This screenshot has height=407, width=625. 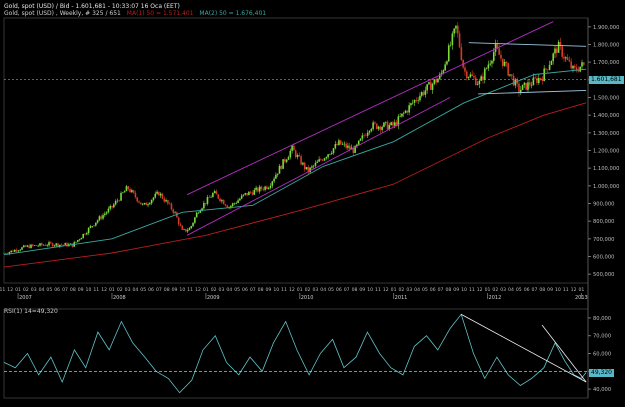 What do you see at coordinates (602, 319) in the screenshot?
I see `rsi-axis-tick-label: 80,000` at bounding box center [602, 319].